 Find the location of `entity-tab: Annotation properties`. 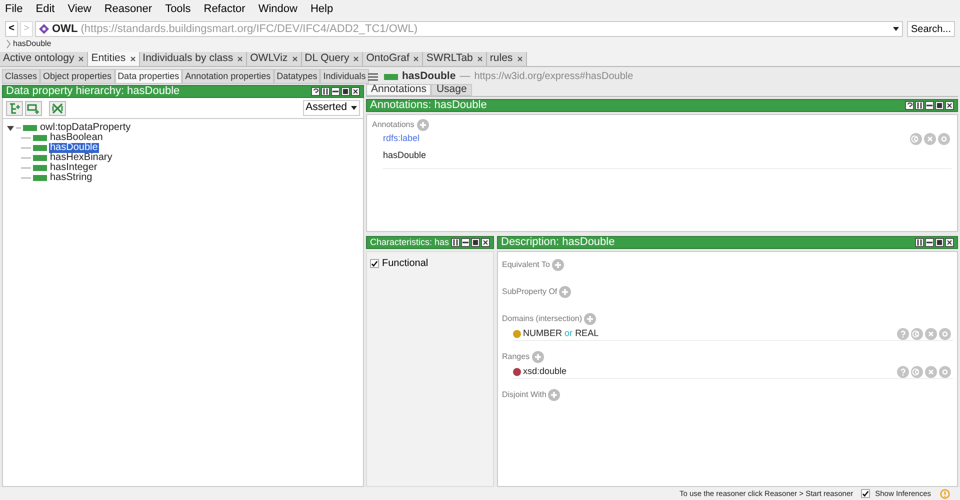

entity-tab: Annotation properties is located at coordinates (228, 76).